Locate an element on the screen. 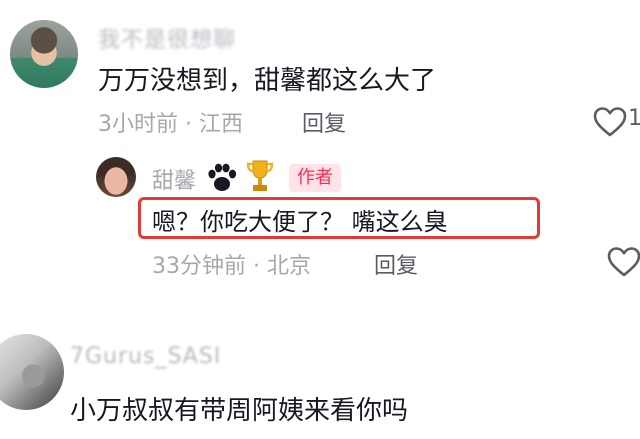 This screenshot has height=439, width=640. author-username: 甜馨 is located at coordinates (174, 179).